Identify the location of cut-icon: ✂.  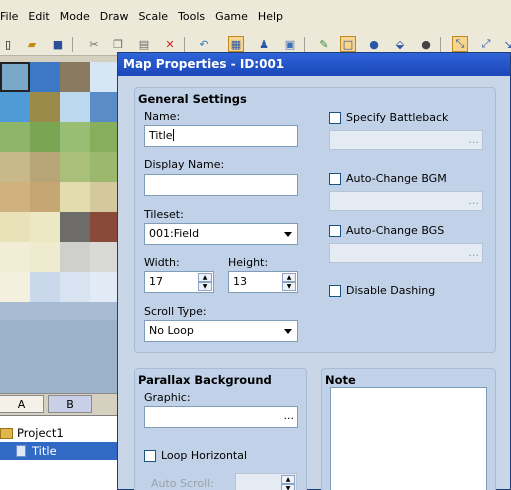
(94, 44).